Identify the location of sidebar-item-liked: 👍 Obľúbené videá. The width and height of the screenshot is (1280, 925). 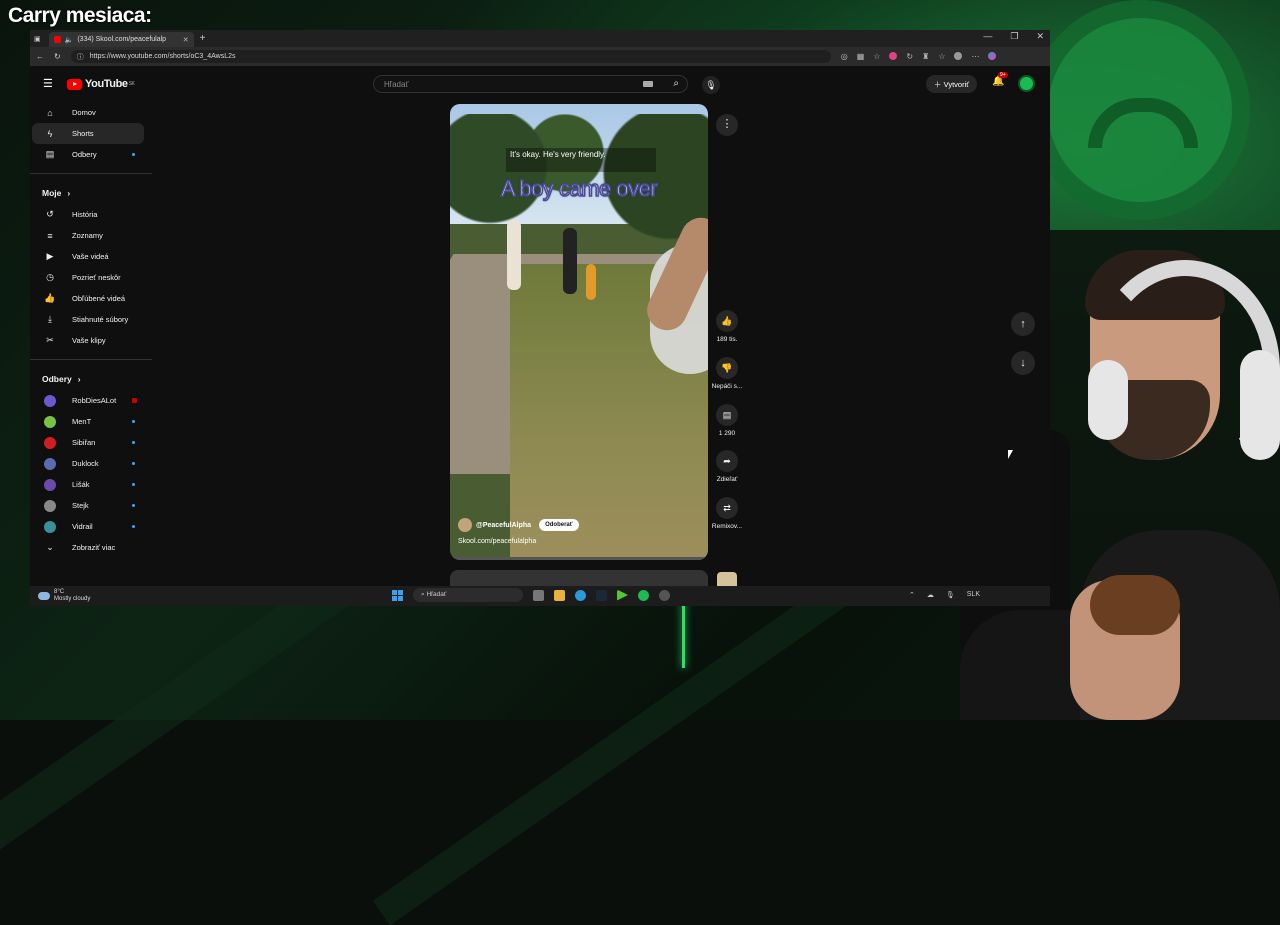
(91, 298).